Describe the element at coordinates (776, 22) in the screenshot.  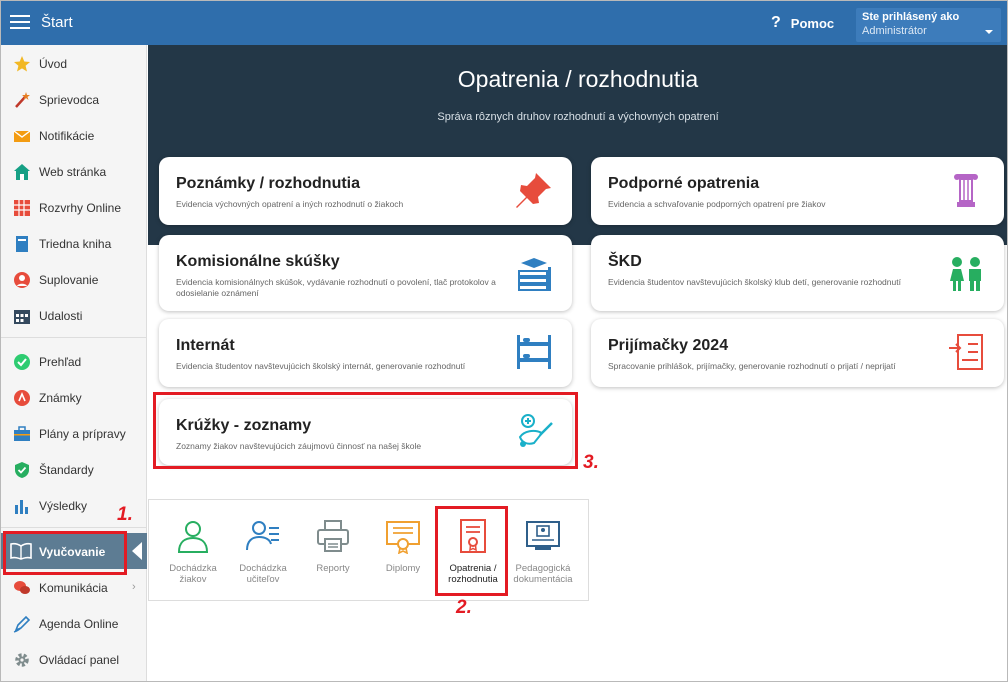
I see `question-icon: ?` at that location.